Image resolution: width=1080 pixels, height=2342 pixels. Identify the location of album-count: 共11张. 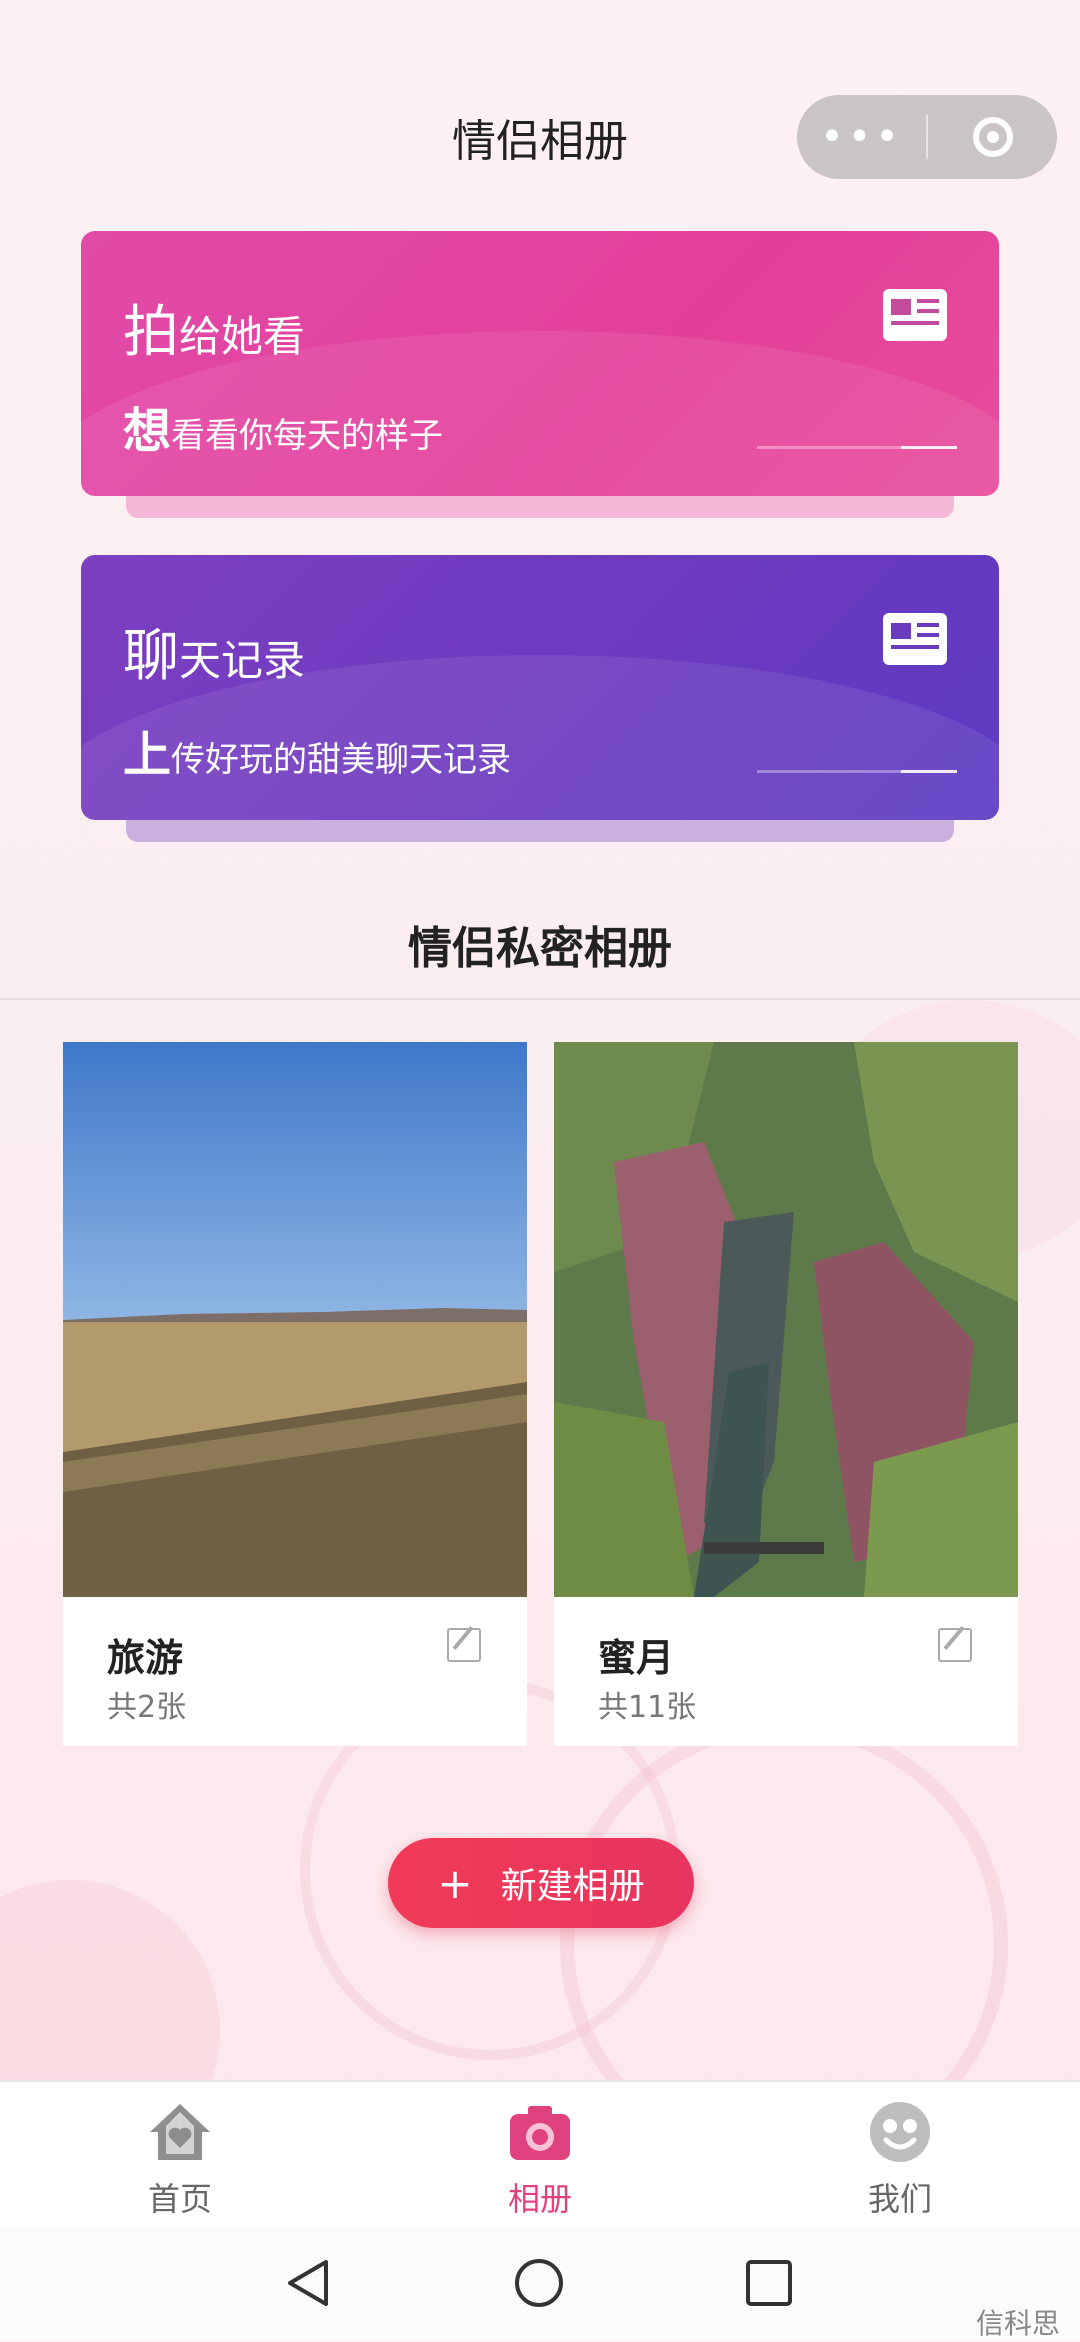
(647, 1707).